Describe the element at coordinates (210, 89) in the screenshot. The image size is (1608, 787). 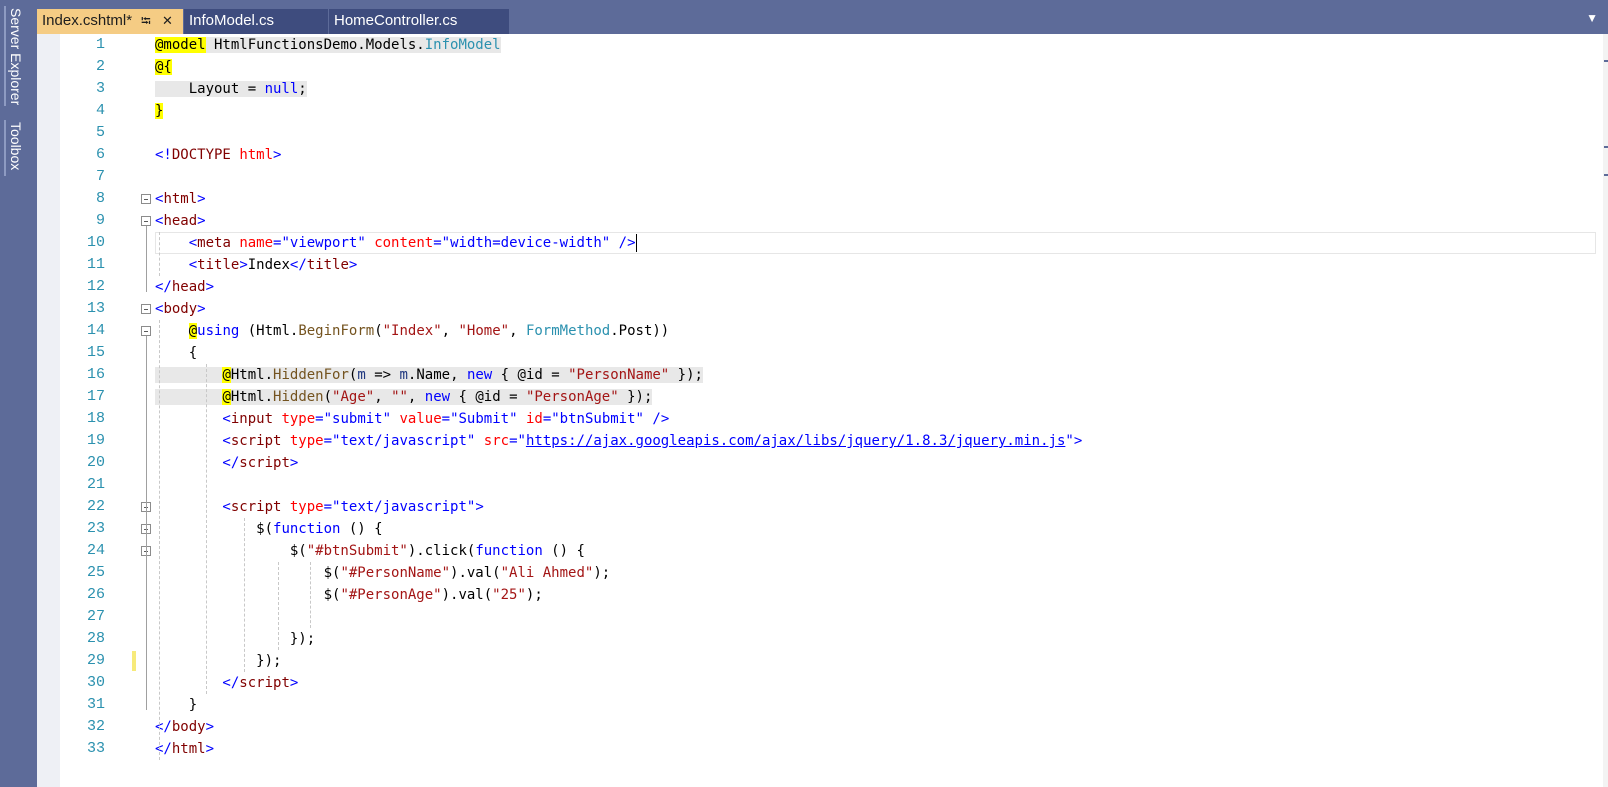
I see `code-token: Layout =` at that location.